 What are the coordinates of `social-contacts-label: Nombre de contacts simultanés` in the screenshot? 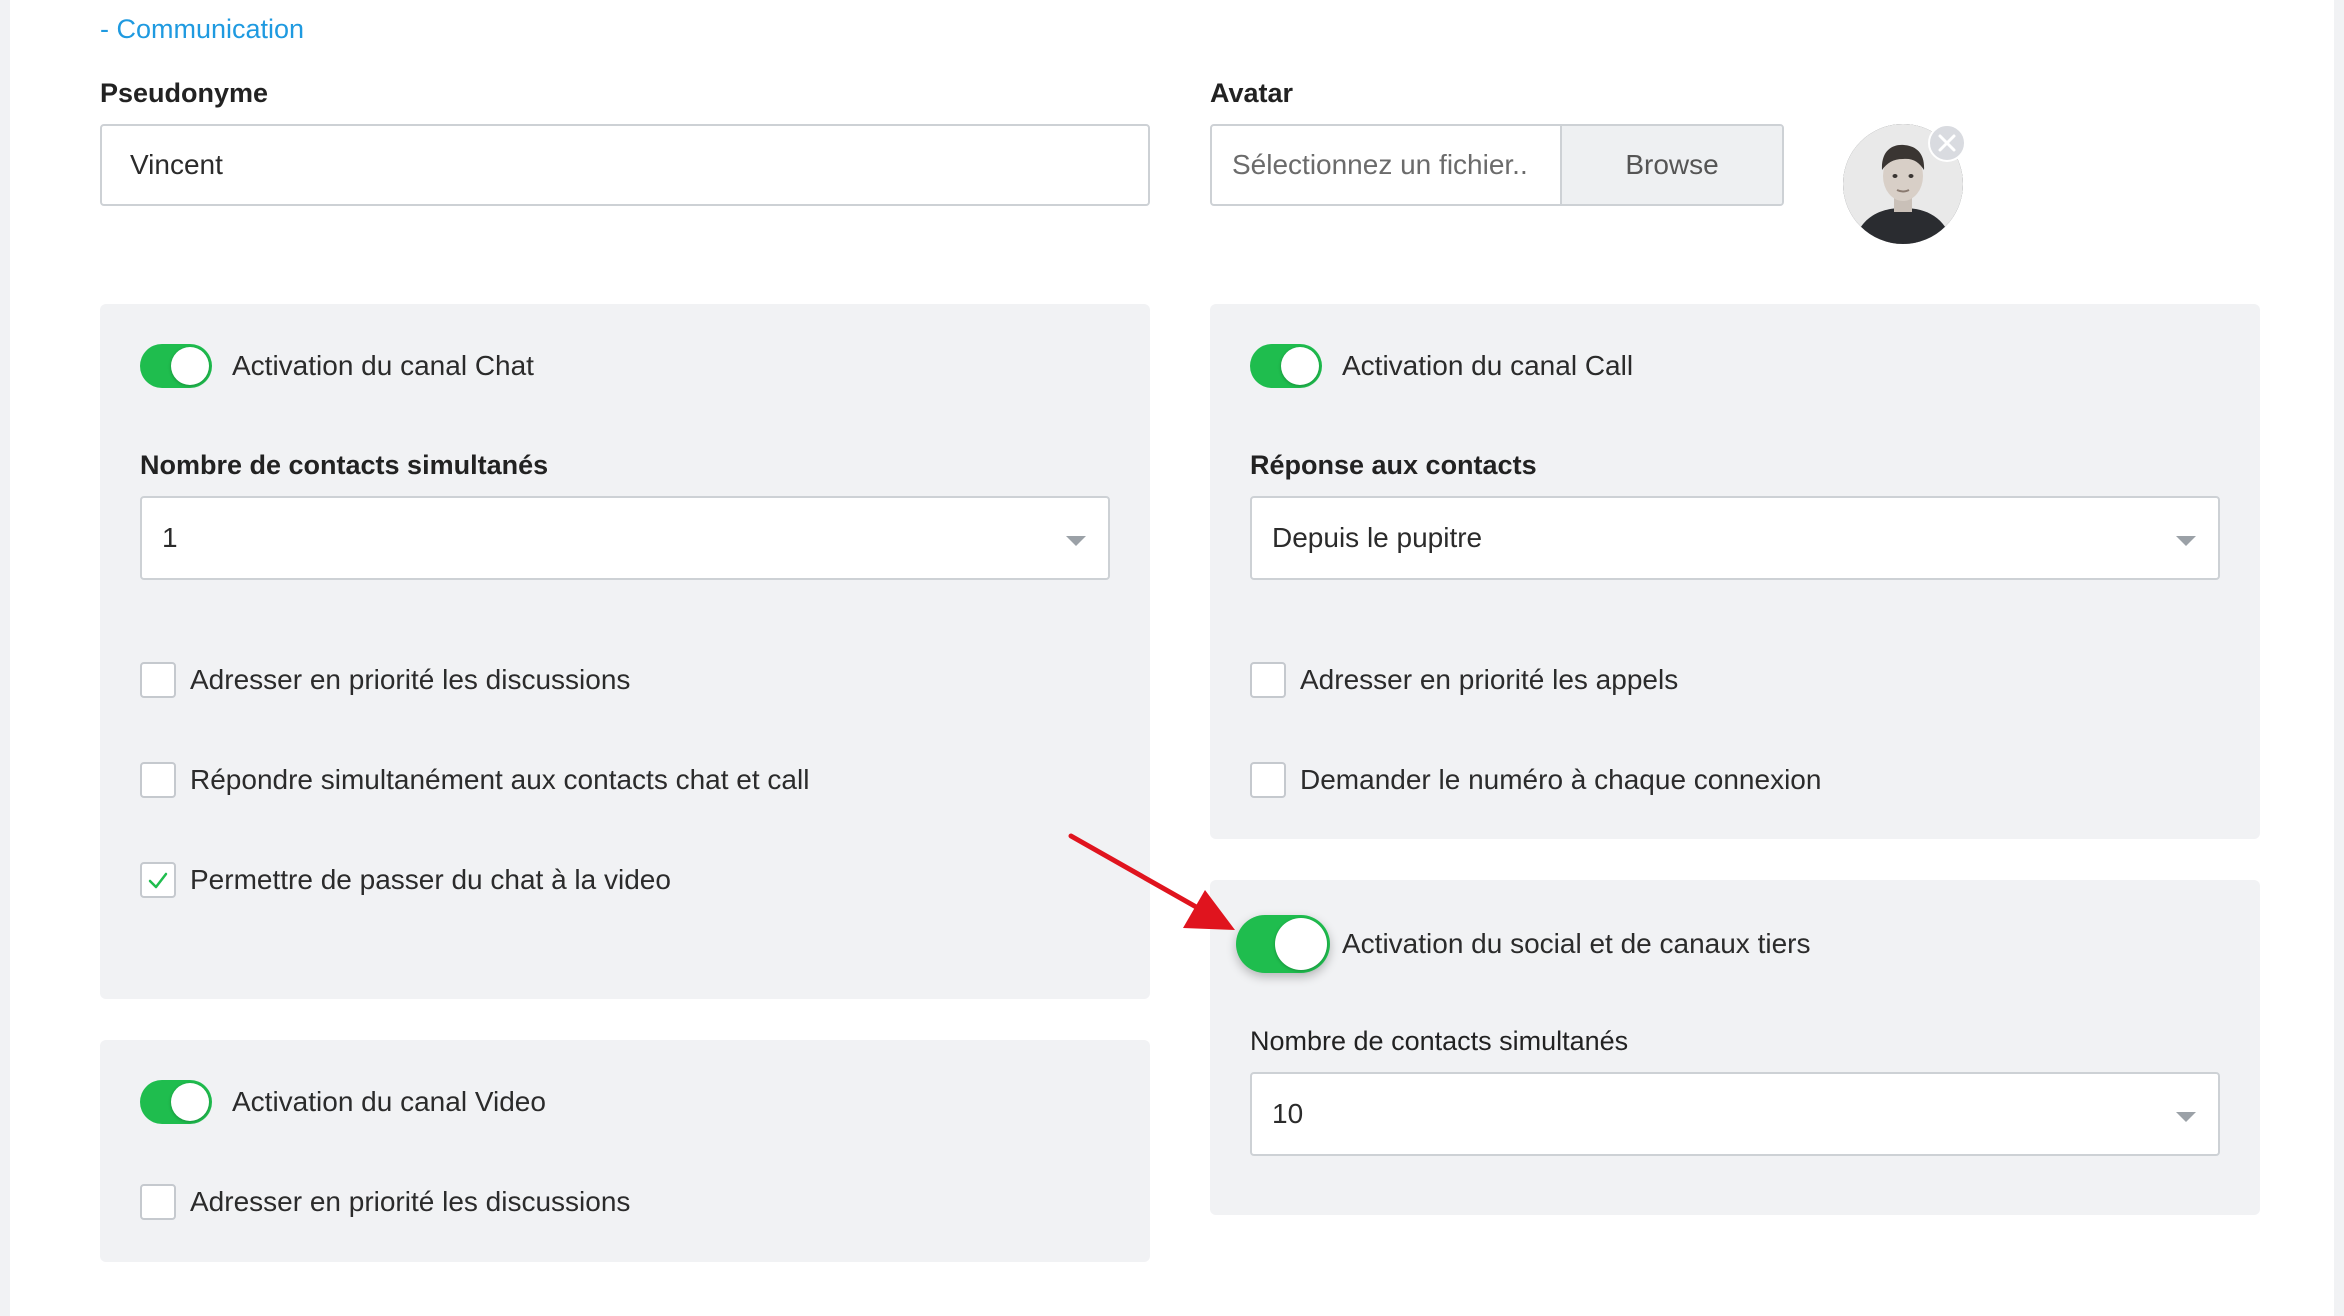 It's located at (1439, 1041).